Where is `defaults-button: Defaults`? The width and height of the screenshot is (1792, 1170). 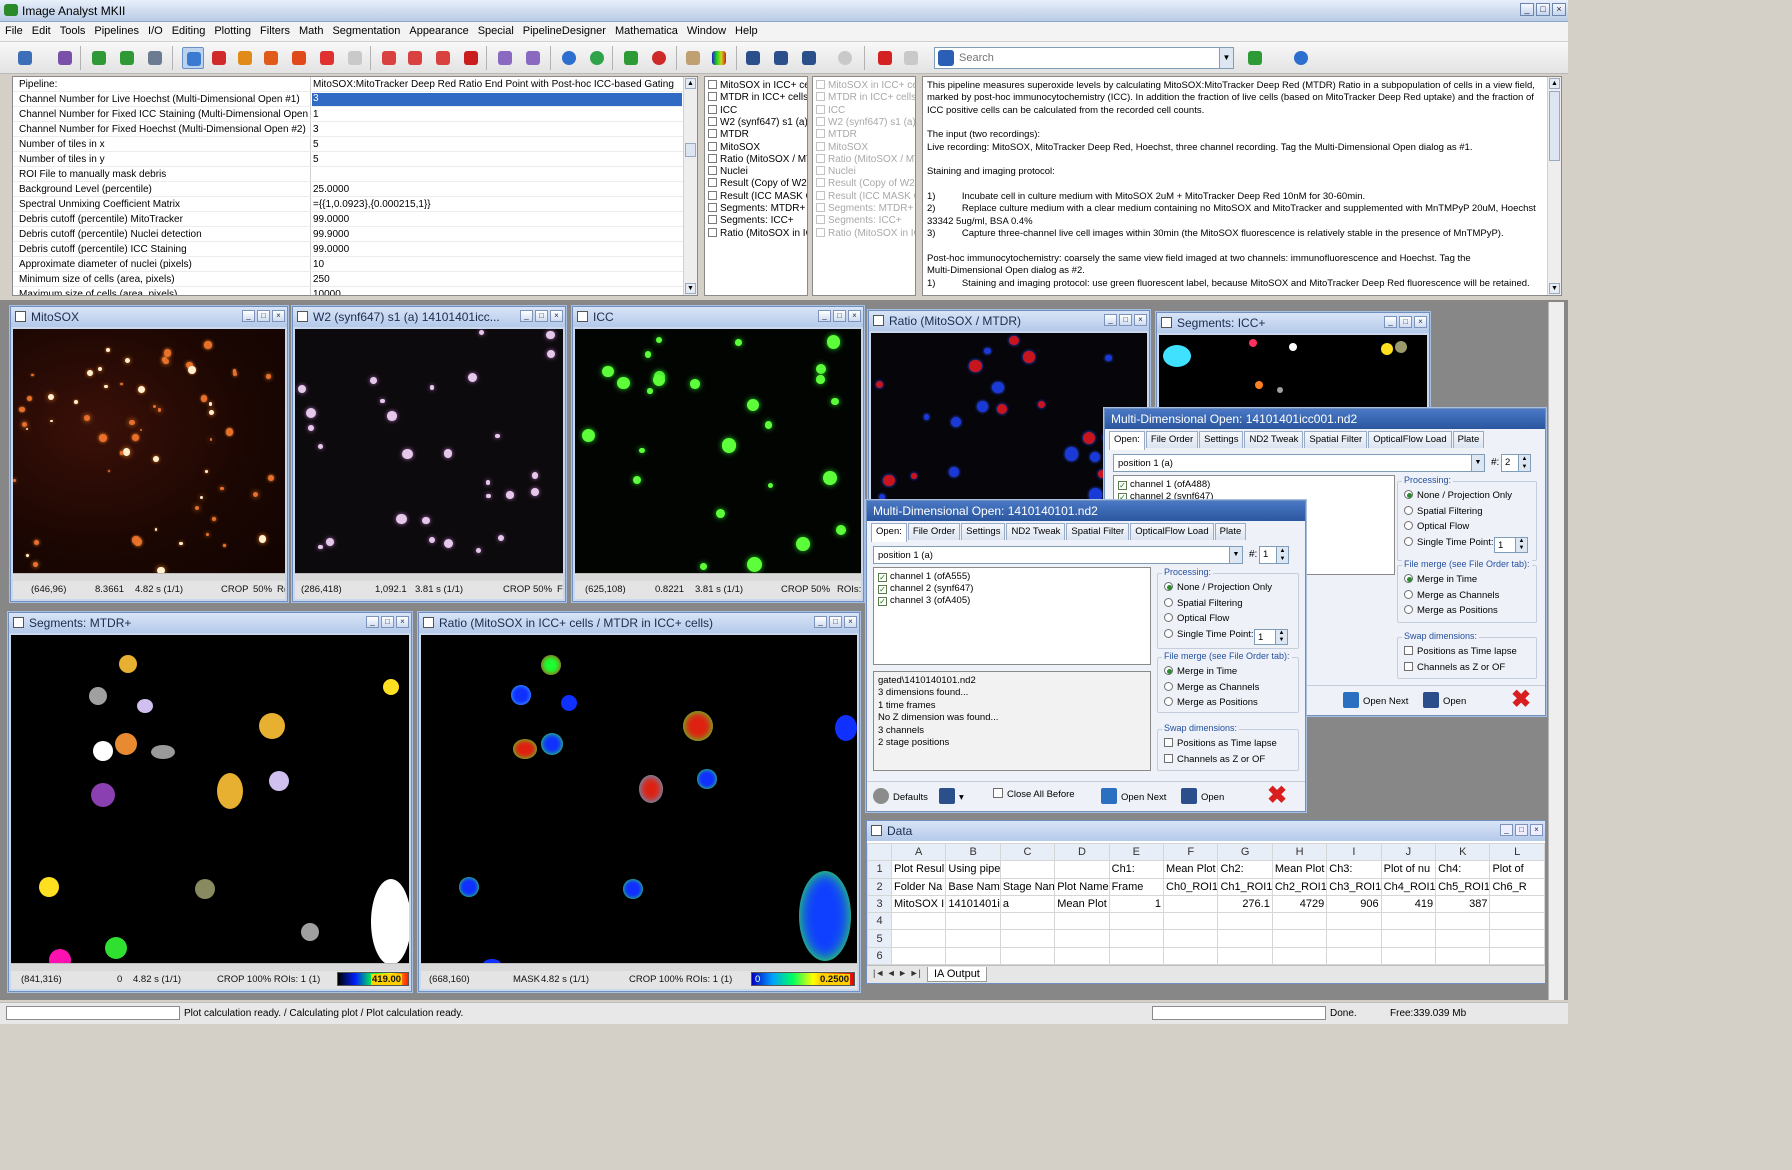
defaults-button: Defaults is located at coordinates (900, 796).